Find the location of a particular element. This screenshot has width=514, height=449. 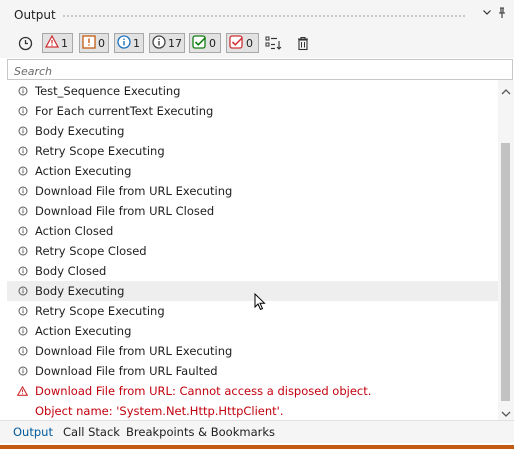

tab-call-stack: Call Stack is located at coordinates (91, 432).